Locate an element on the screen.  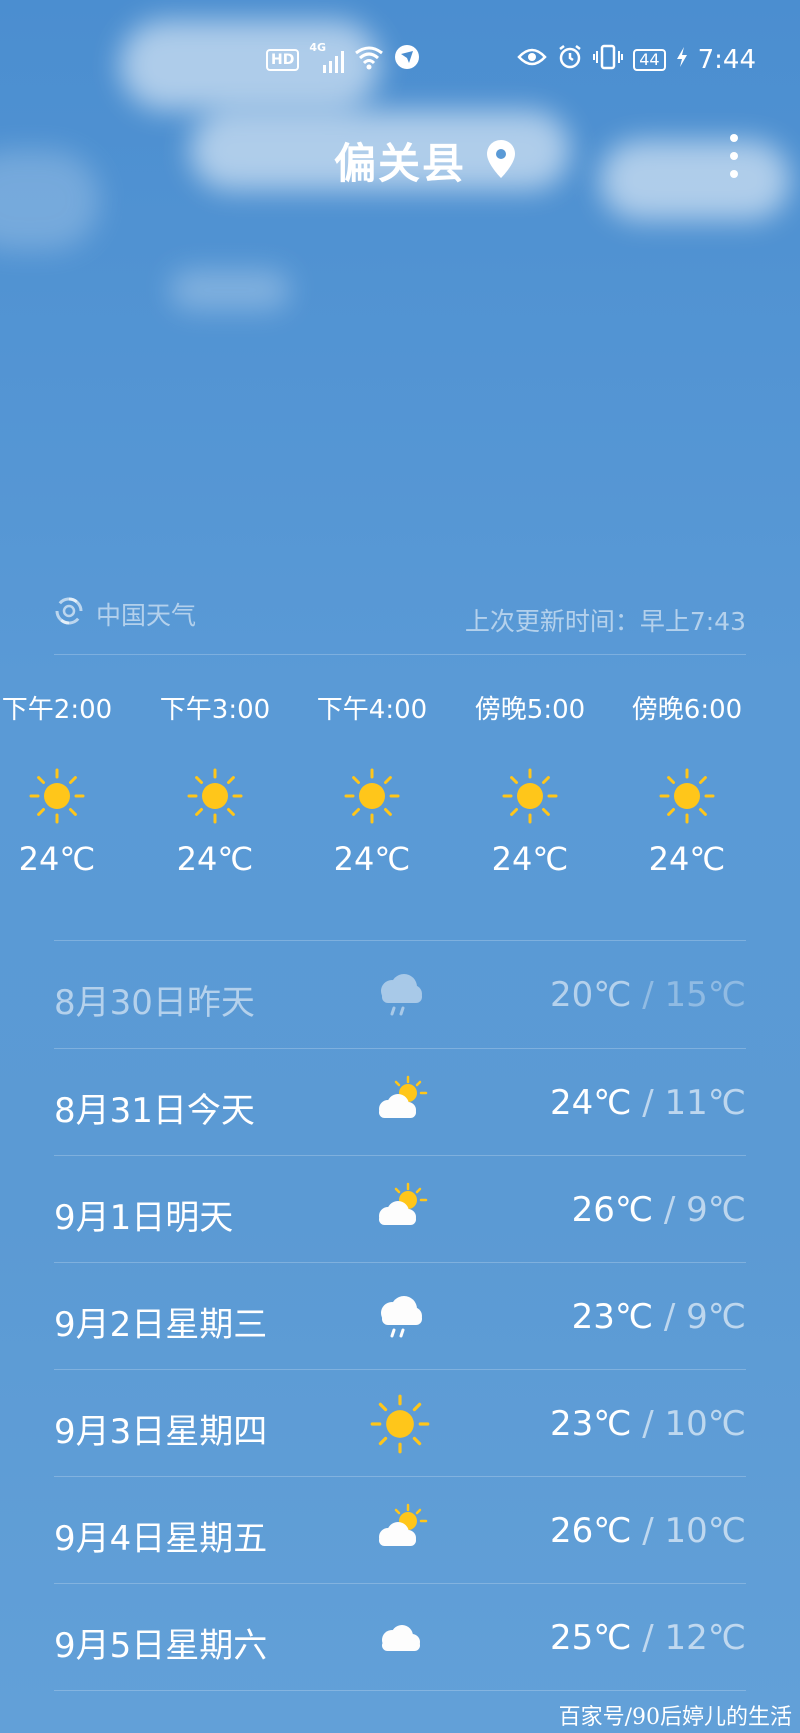
hourly-item: 下午4:00 24℃ is located at coordinates (372, 784).